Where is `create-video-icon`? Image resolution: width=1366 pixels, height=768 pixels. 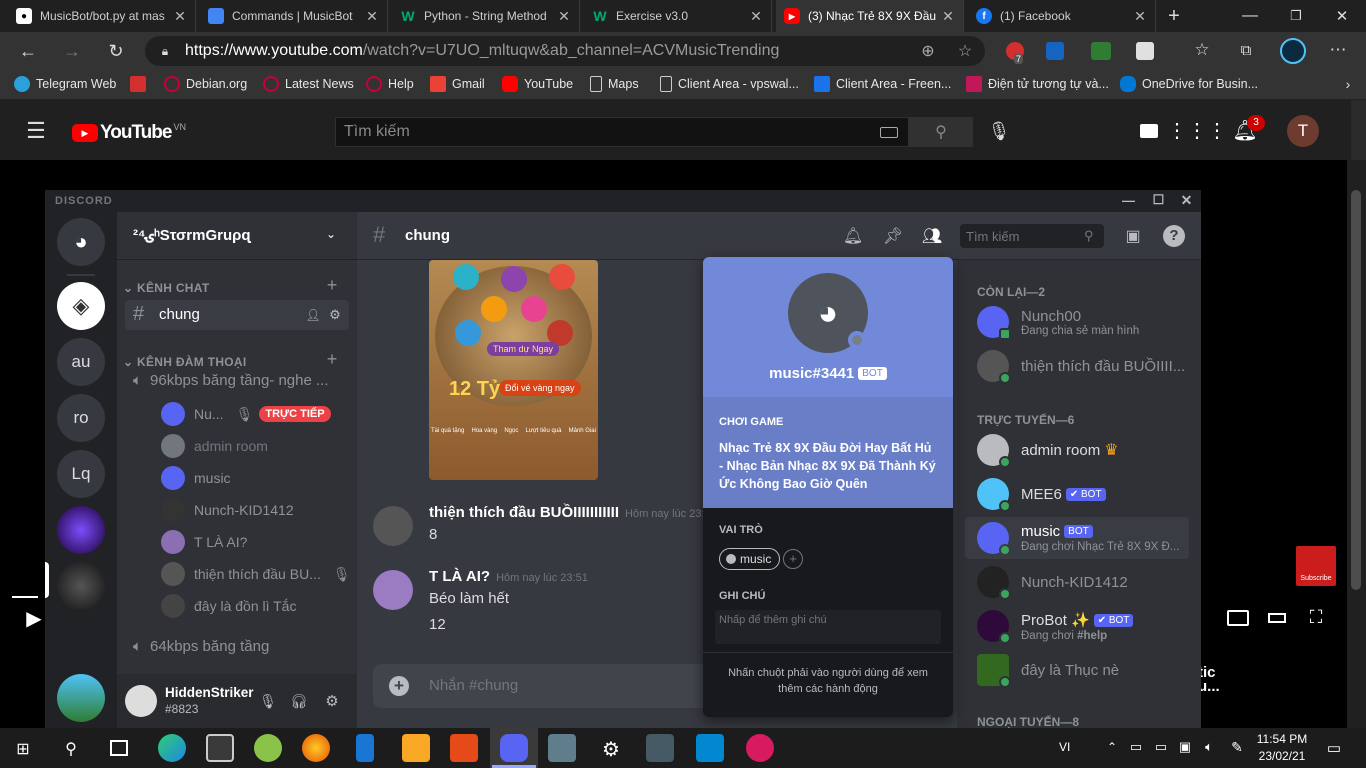
create-video-icon is located at coordinates (1149, 131).